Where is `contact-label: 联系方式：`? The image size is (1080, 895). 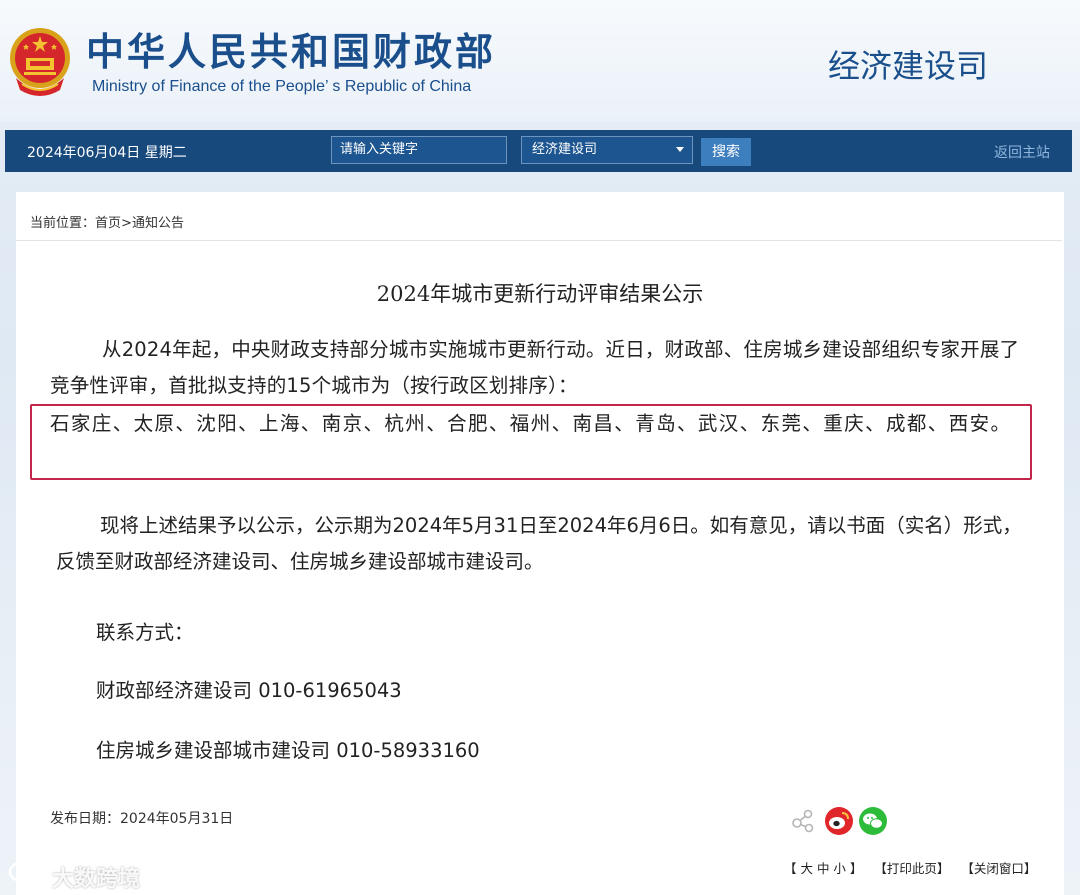 contact-label: 联系方式： is located at coordinates (145, 632).